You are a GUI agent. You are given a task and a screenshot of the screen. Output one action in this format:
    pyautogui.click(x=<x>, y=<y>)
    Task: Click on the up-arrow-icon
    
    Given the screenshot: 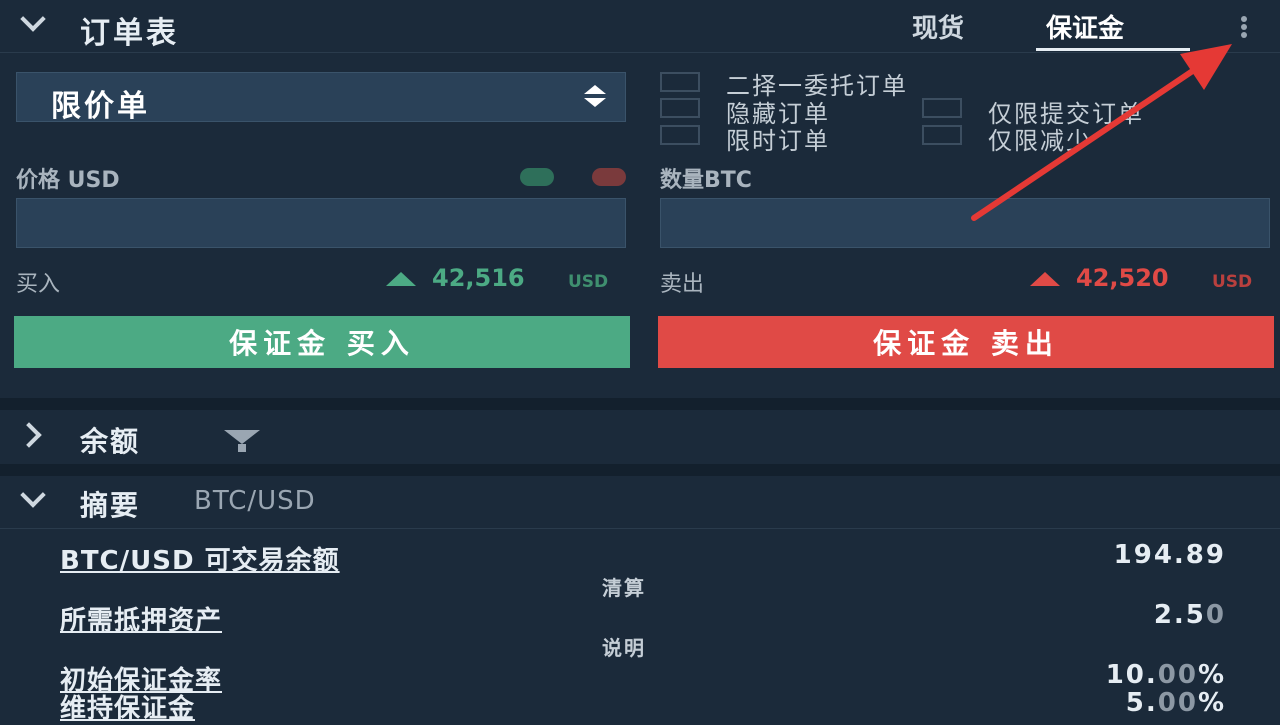 What is the action you would take?
    pyautogui.click(x=401, y=279)
    